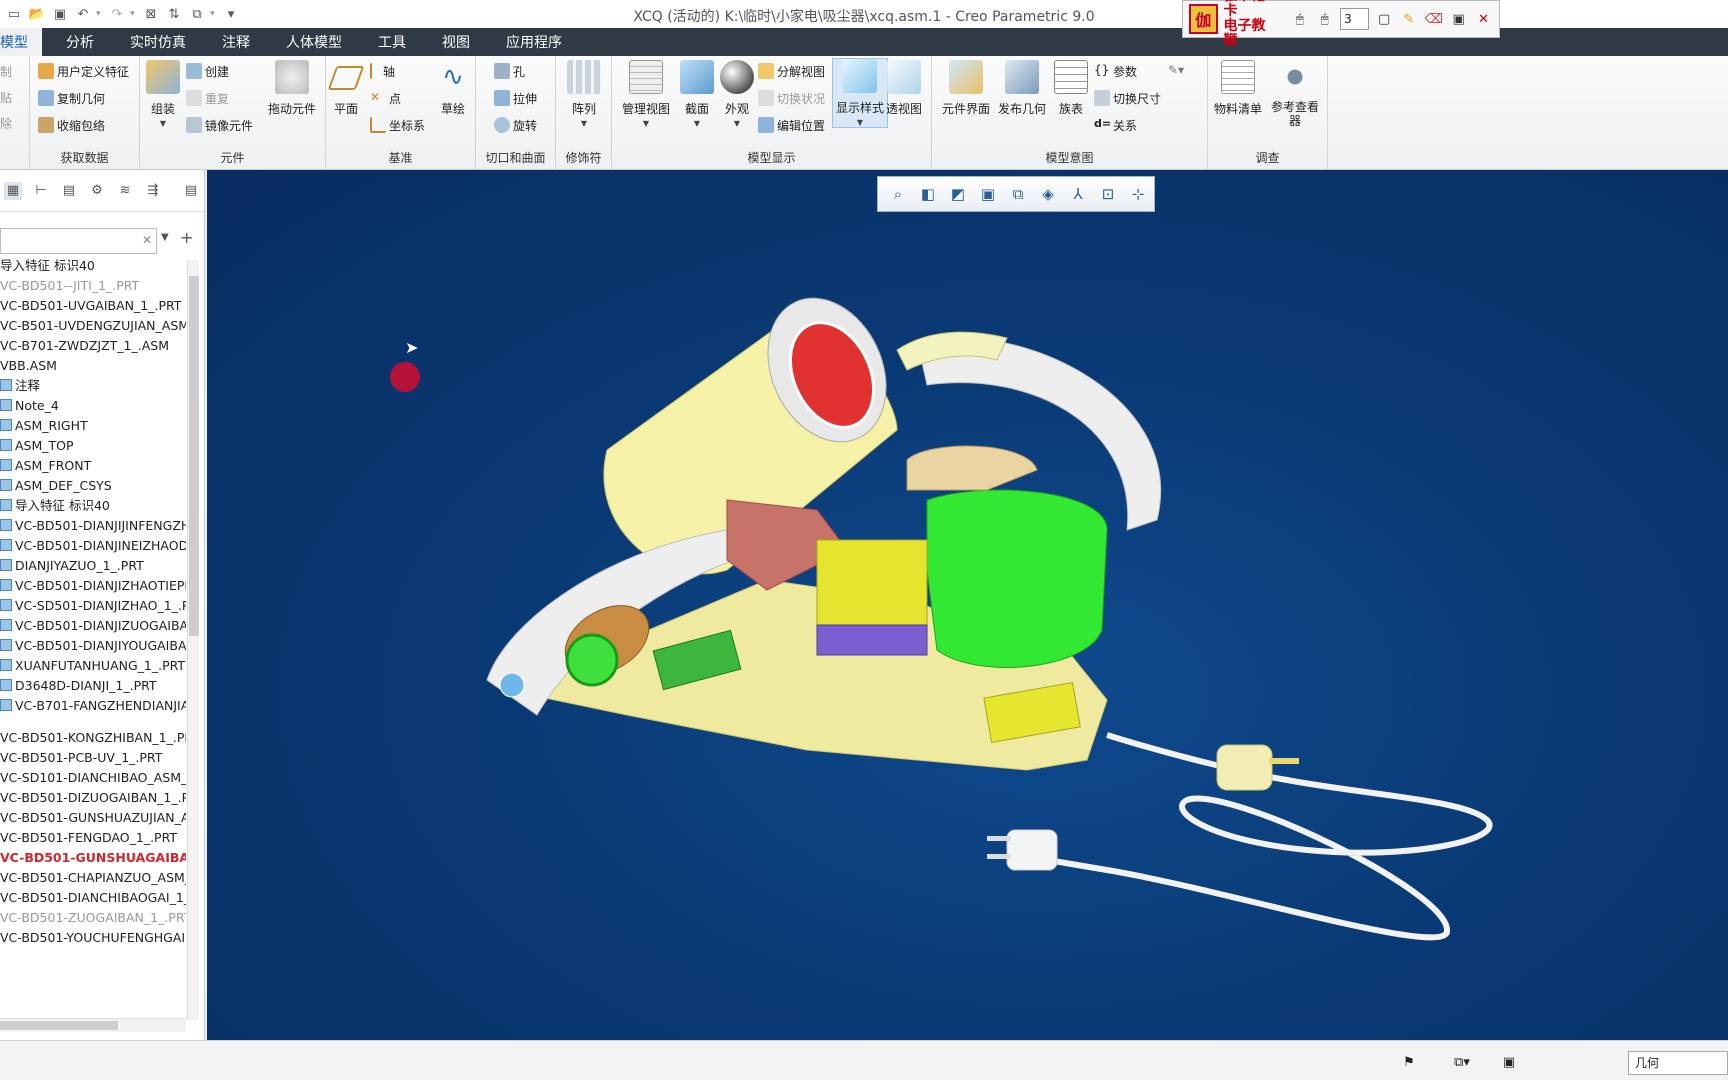 The height and width of the screenshot is (1080, 1728). I want to click on tree-item: DIANJIYAZUO_1_.PRT, so click(93, 566).